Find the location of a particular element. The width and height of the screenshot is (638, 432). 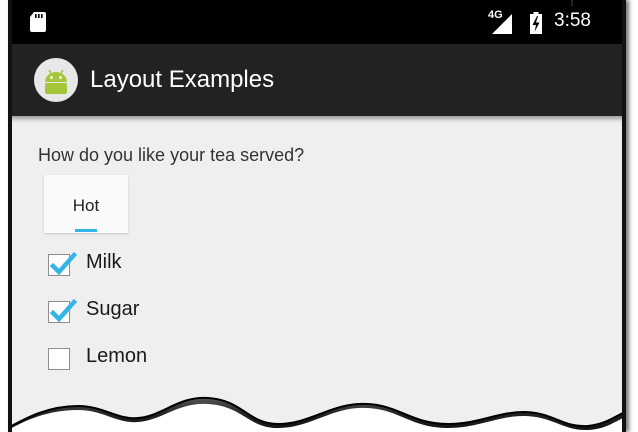

checkbox-sugar-label: Sugar is located at coordinates (113, 309).